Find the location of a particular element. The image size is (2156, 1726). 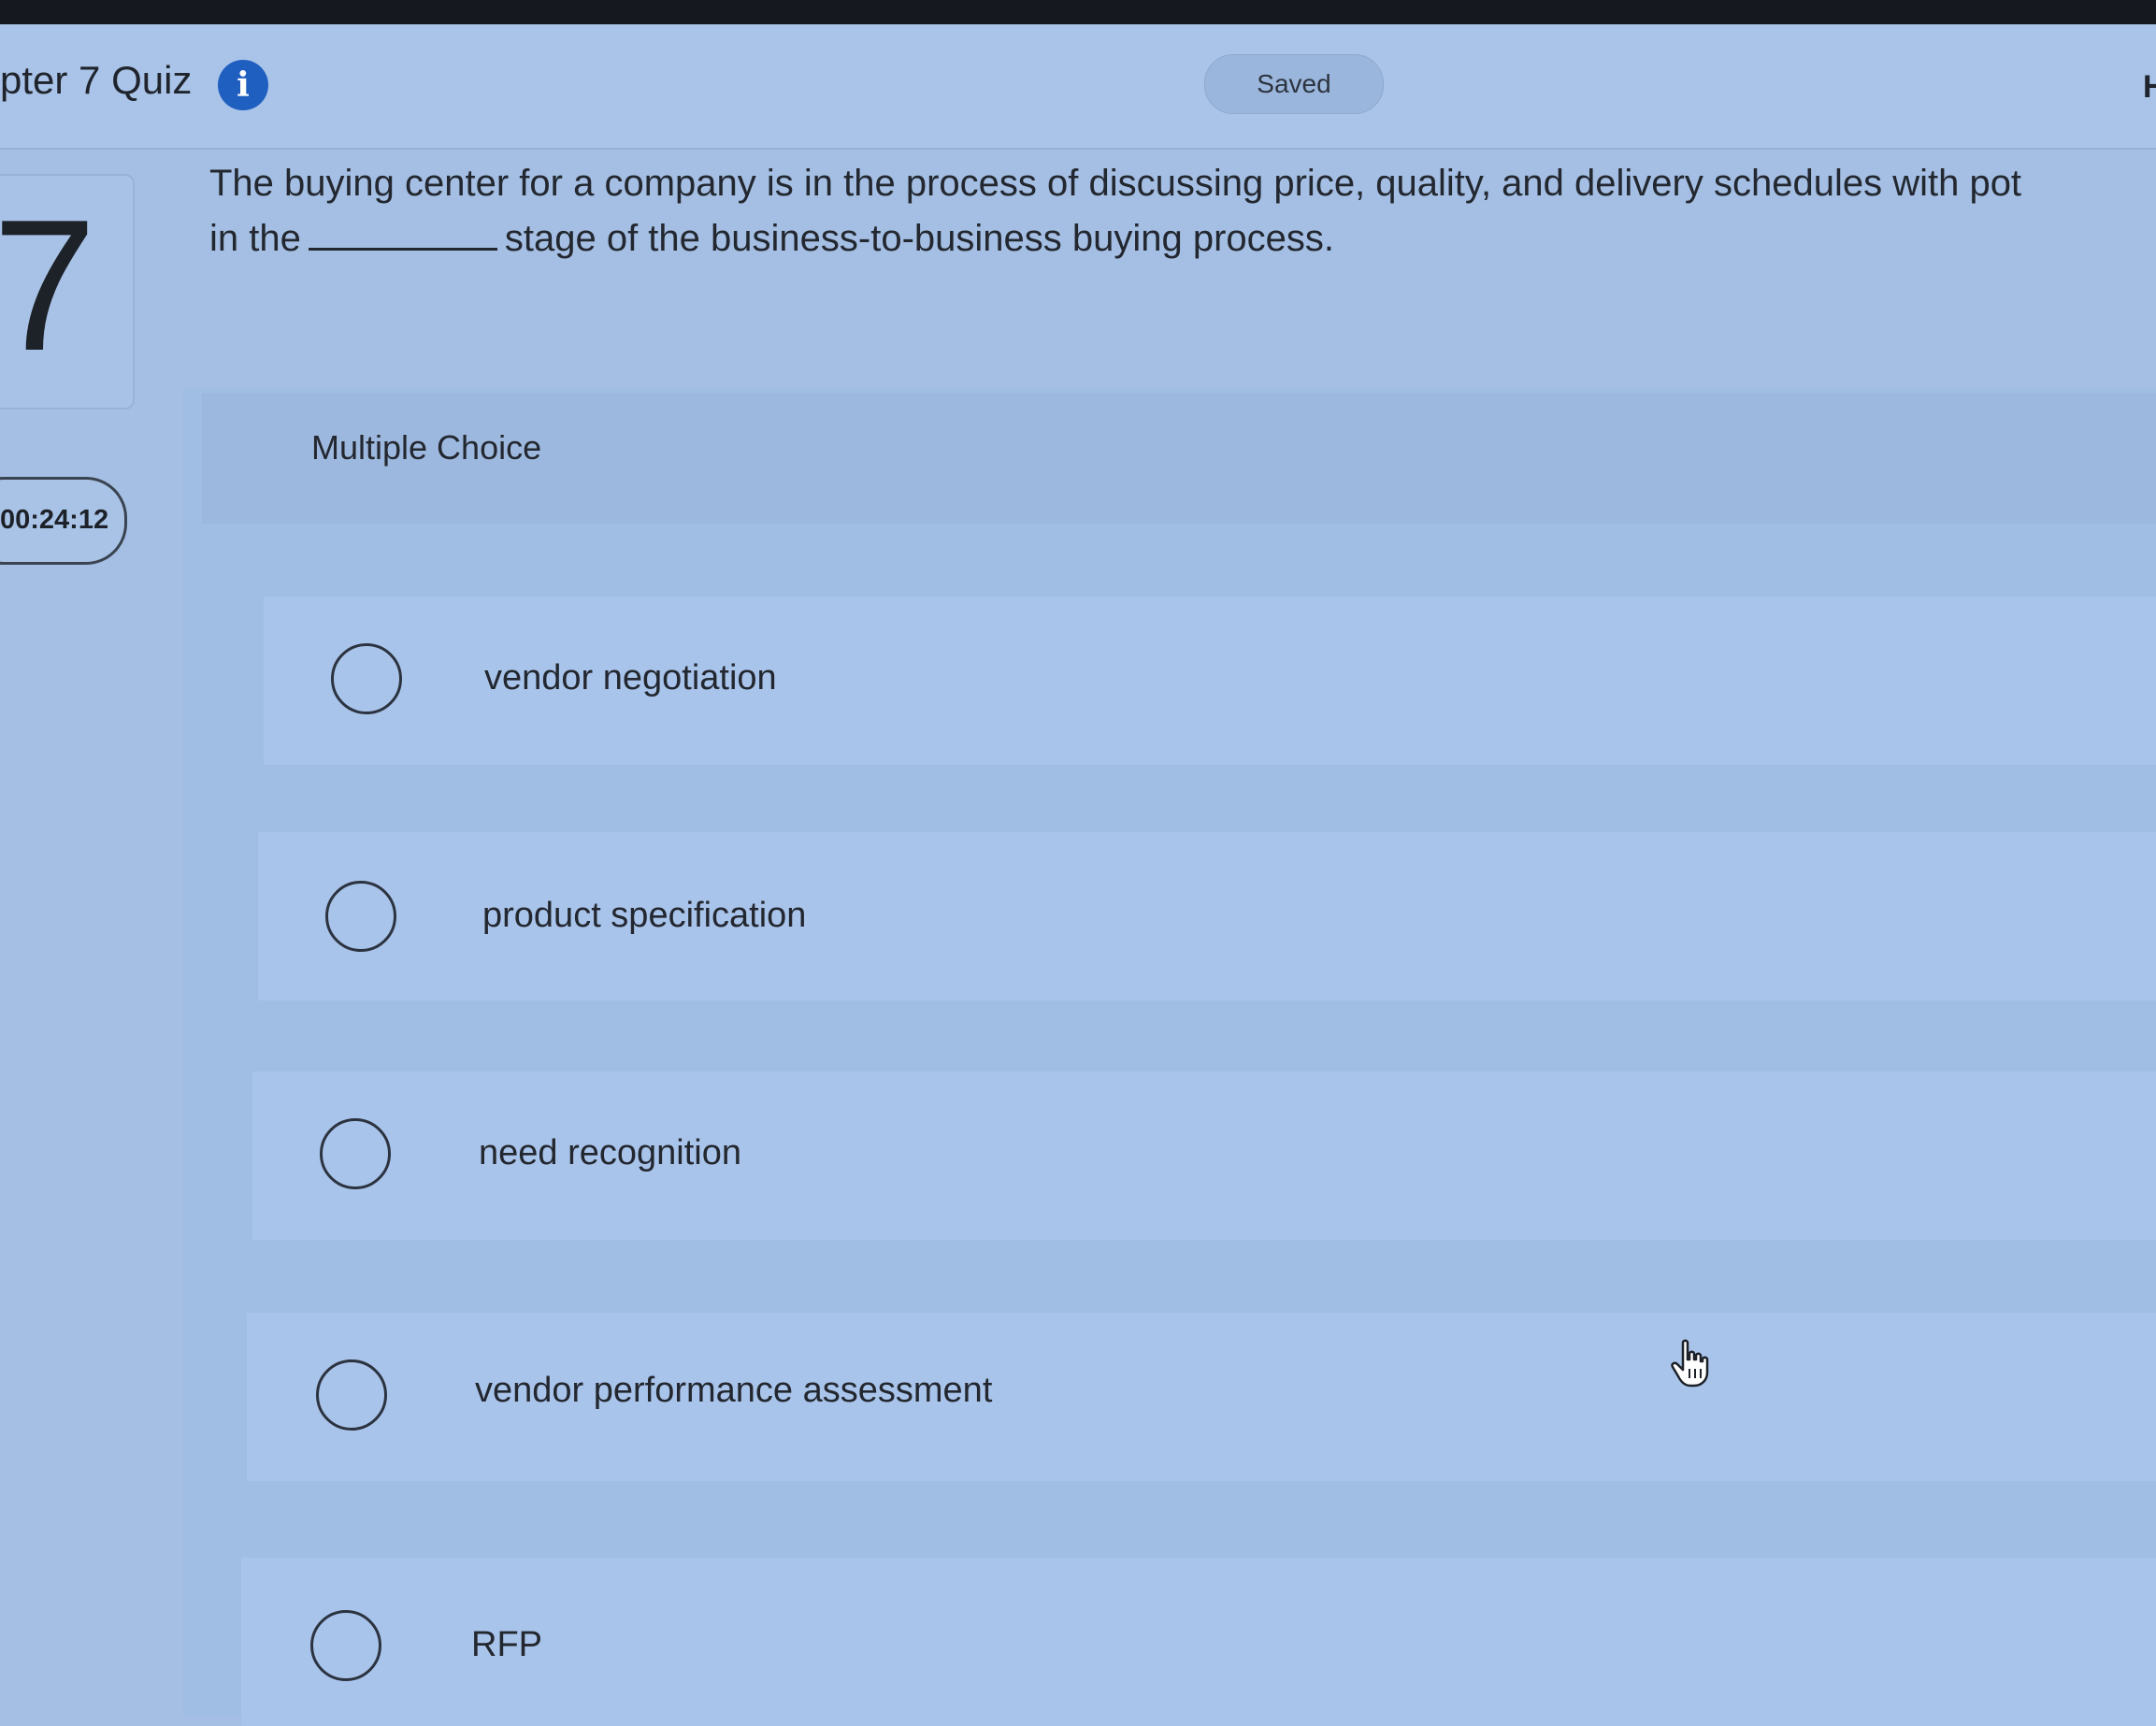

question-line-2-before: in the is located at coordinates (255, 238).